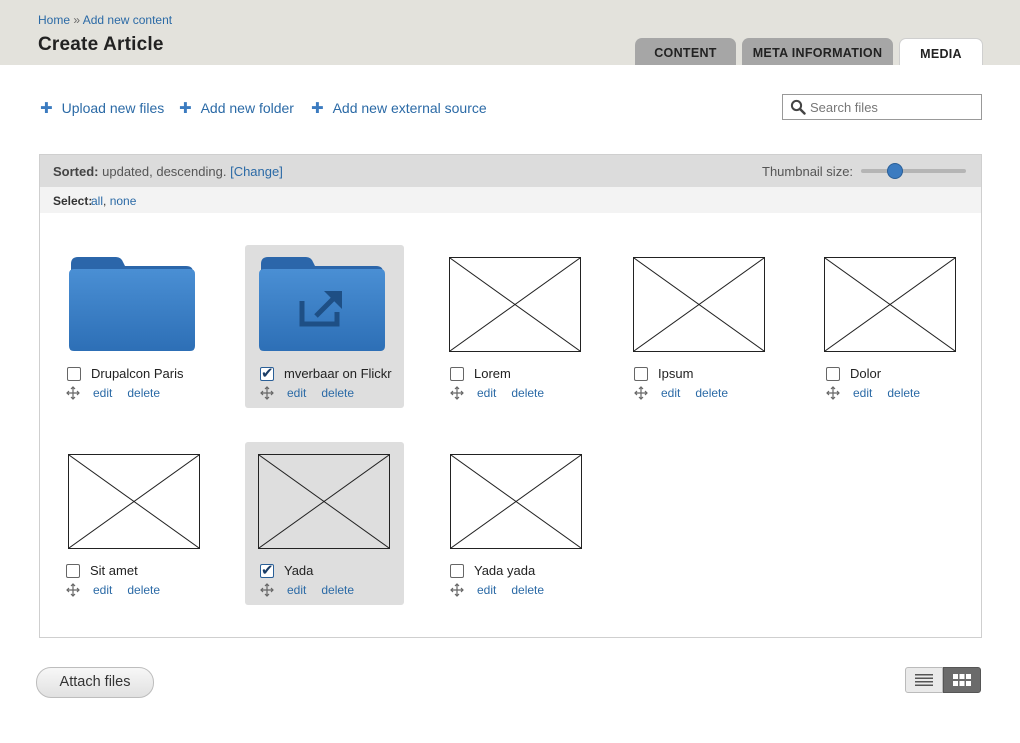  I want to click on media-item-image: Sit amet edit delete, so click(134, 523).